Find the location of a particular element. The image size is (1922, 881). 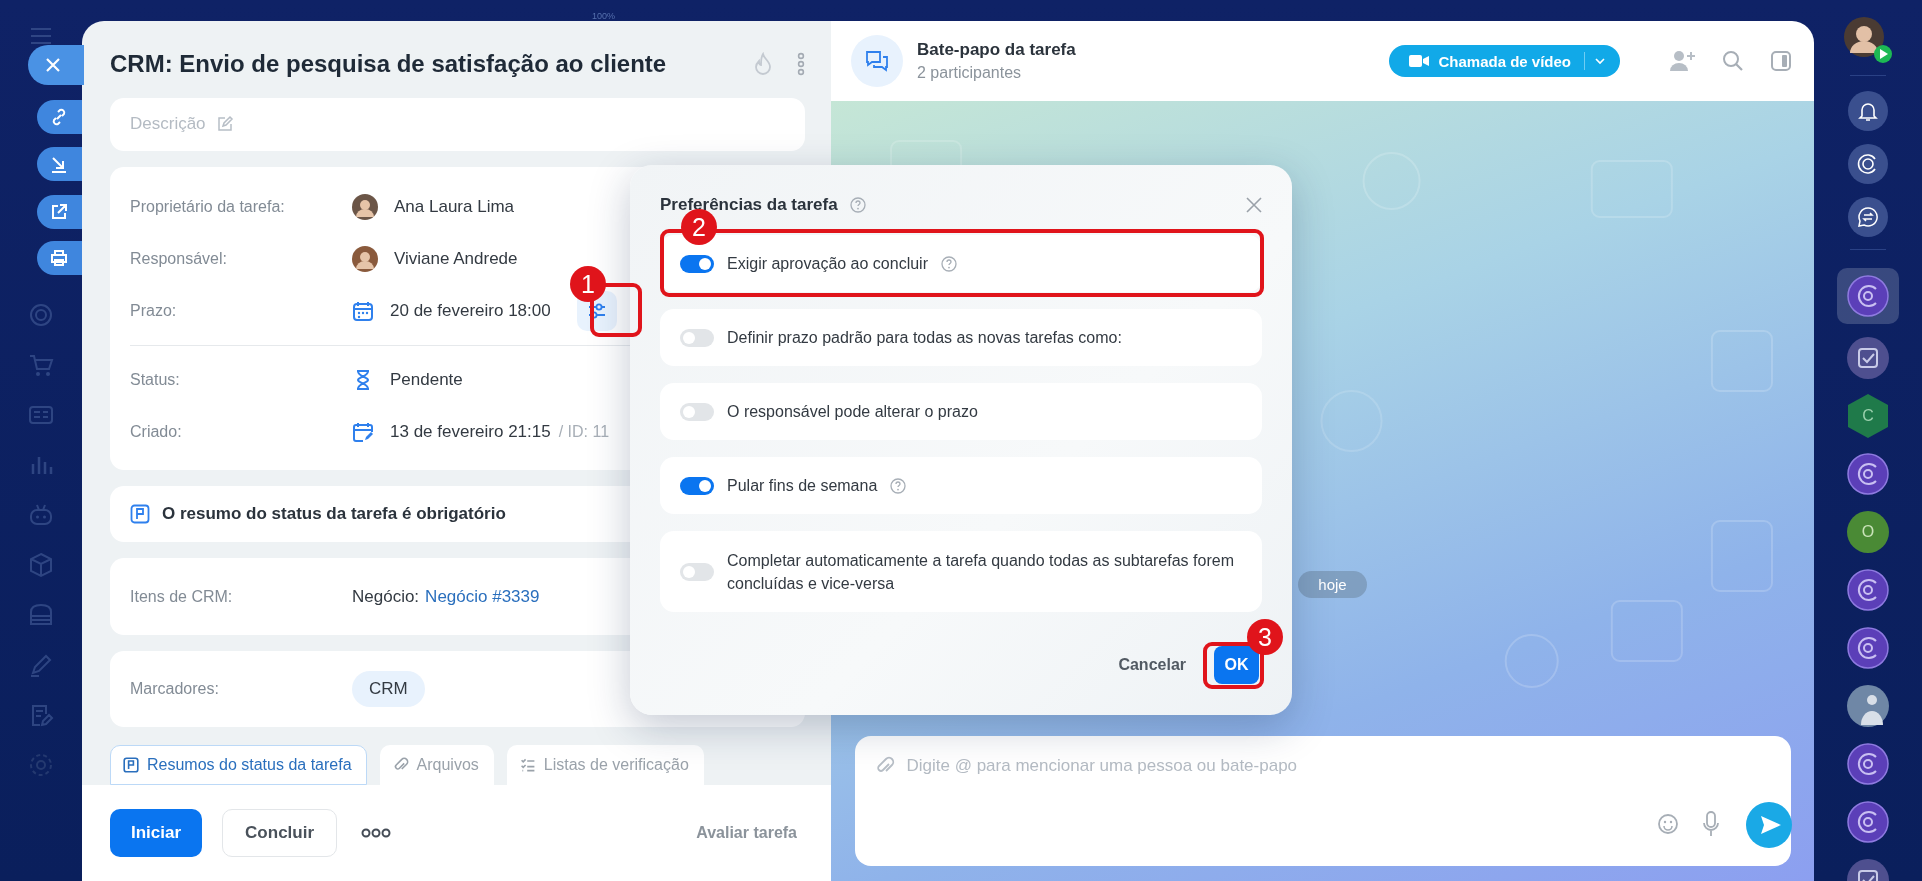

paperclip-icon is located at coordinates (400, 765).